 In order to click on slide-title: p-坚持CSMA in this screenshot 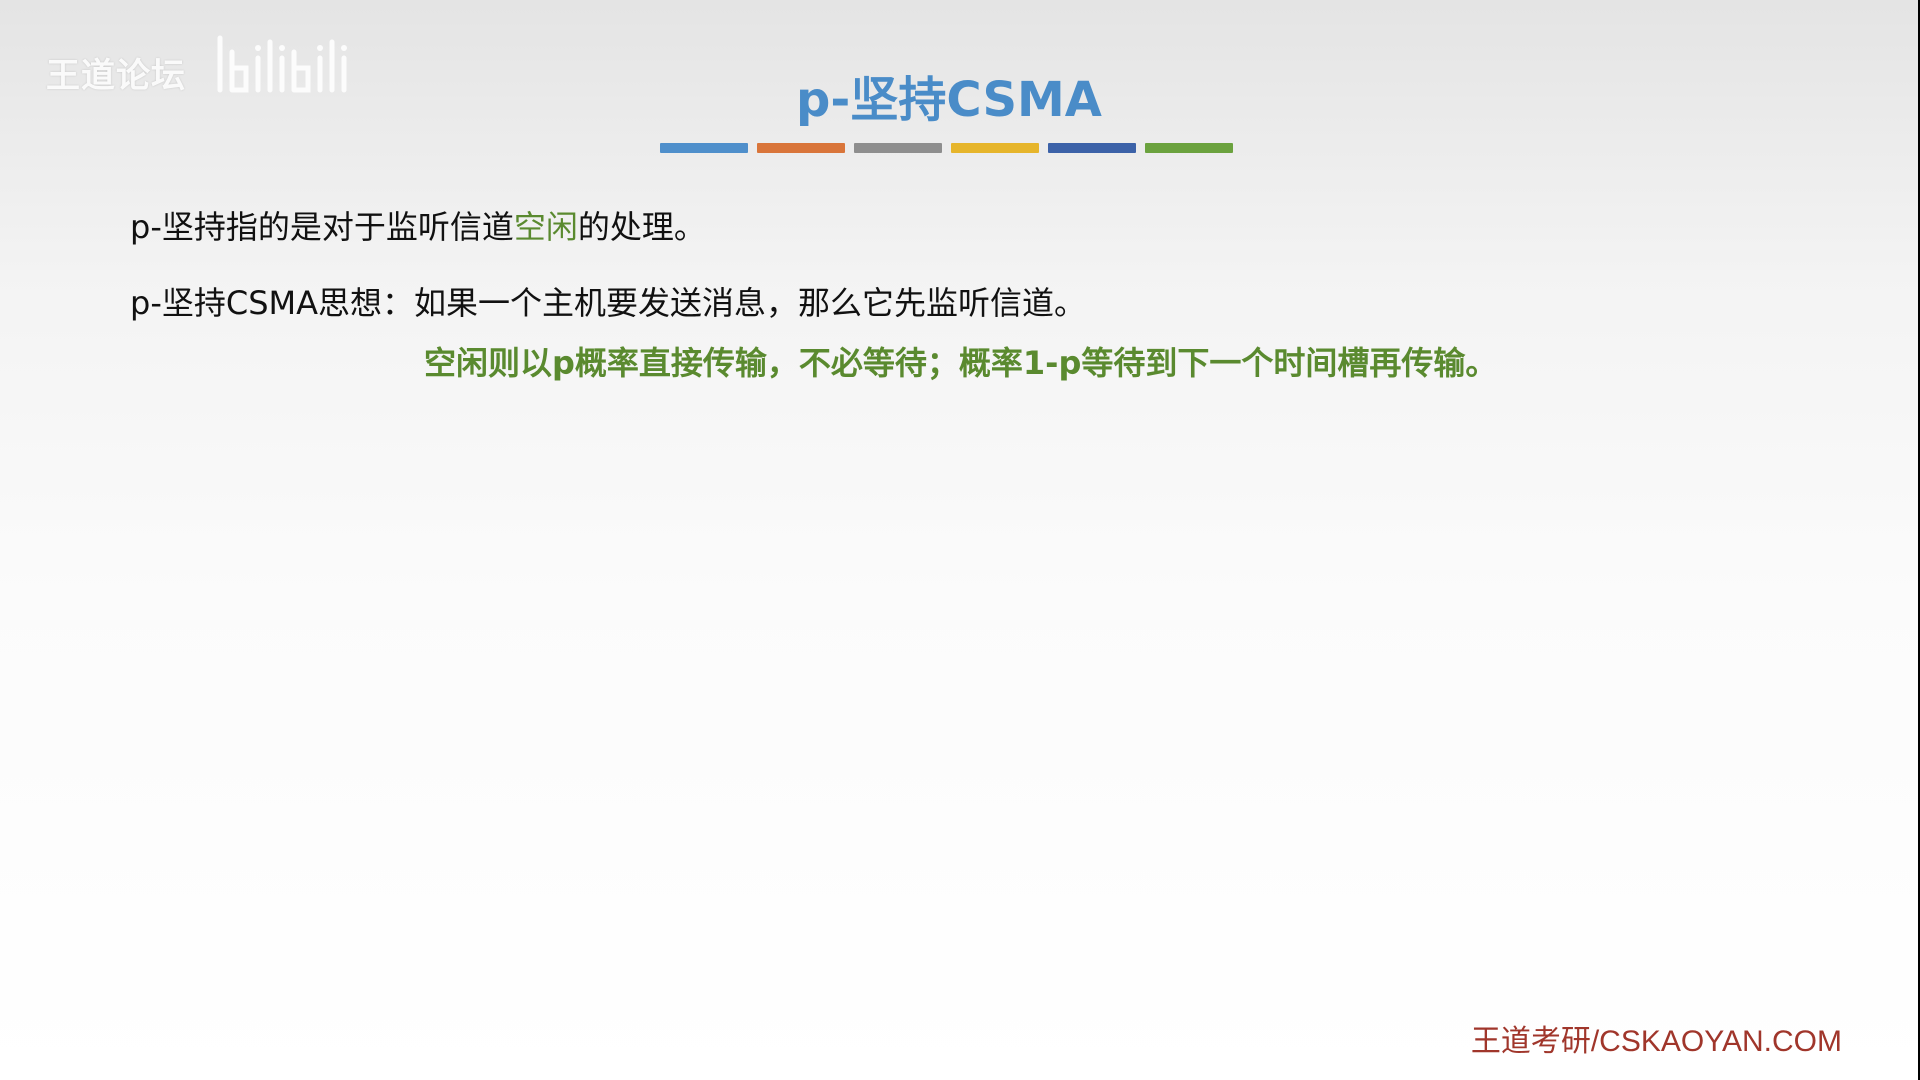, I will do `click(949, 100)`.